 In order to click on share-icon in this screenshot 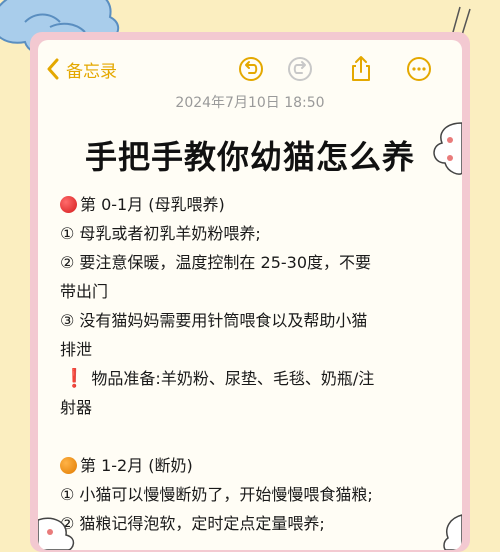, I will do `click(361, 68)`.